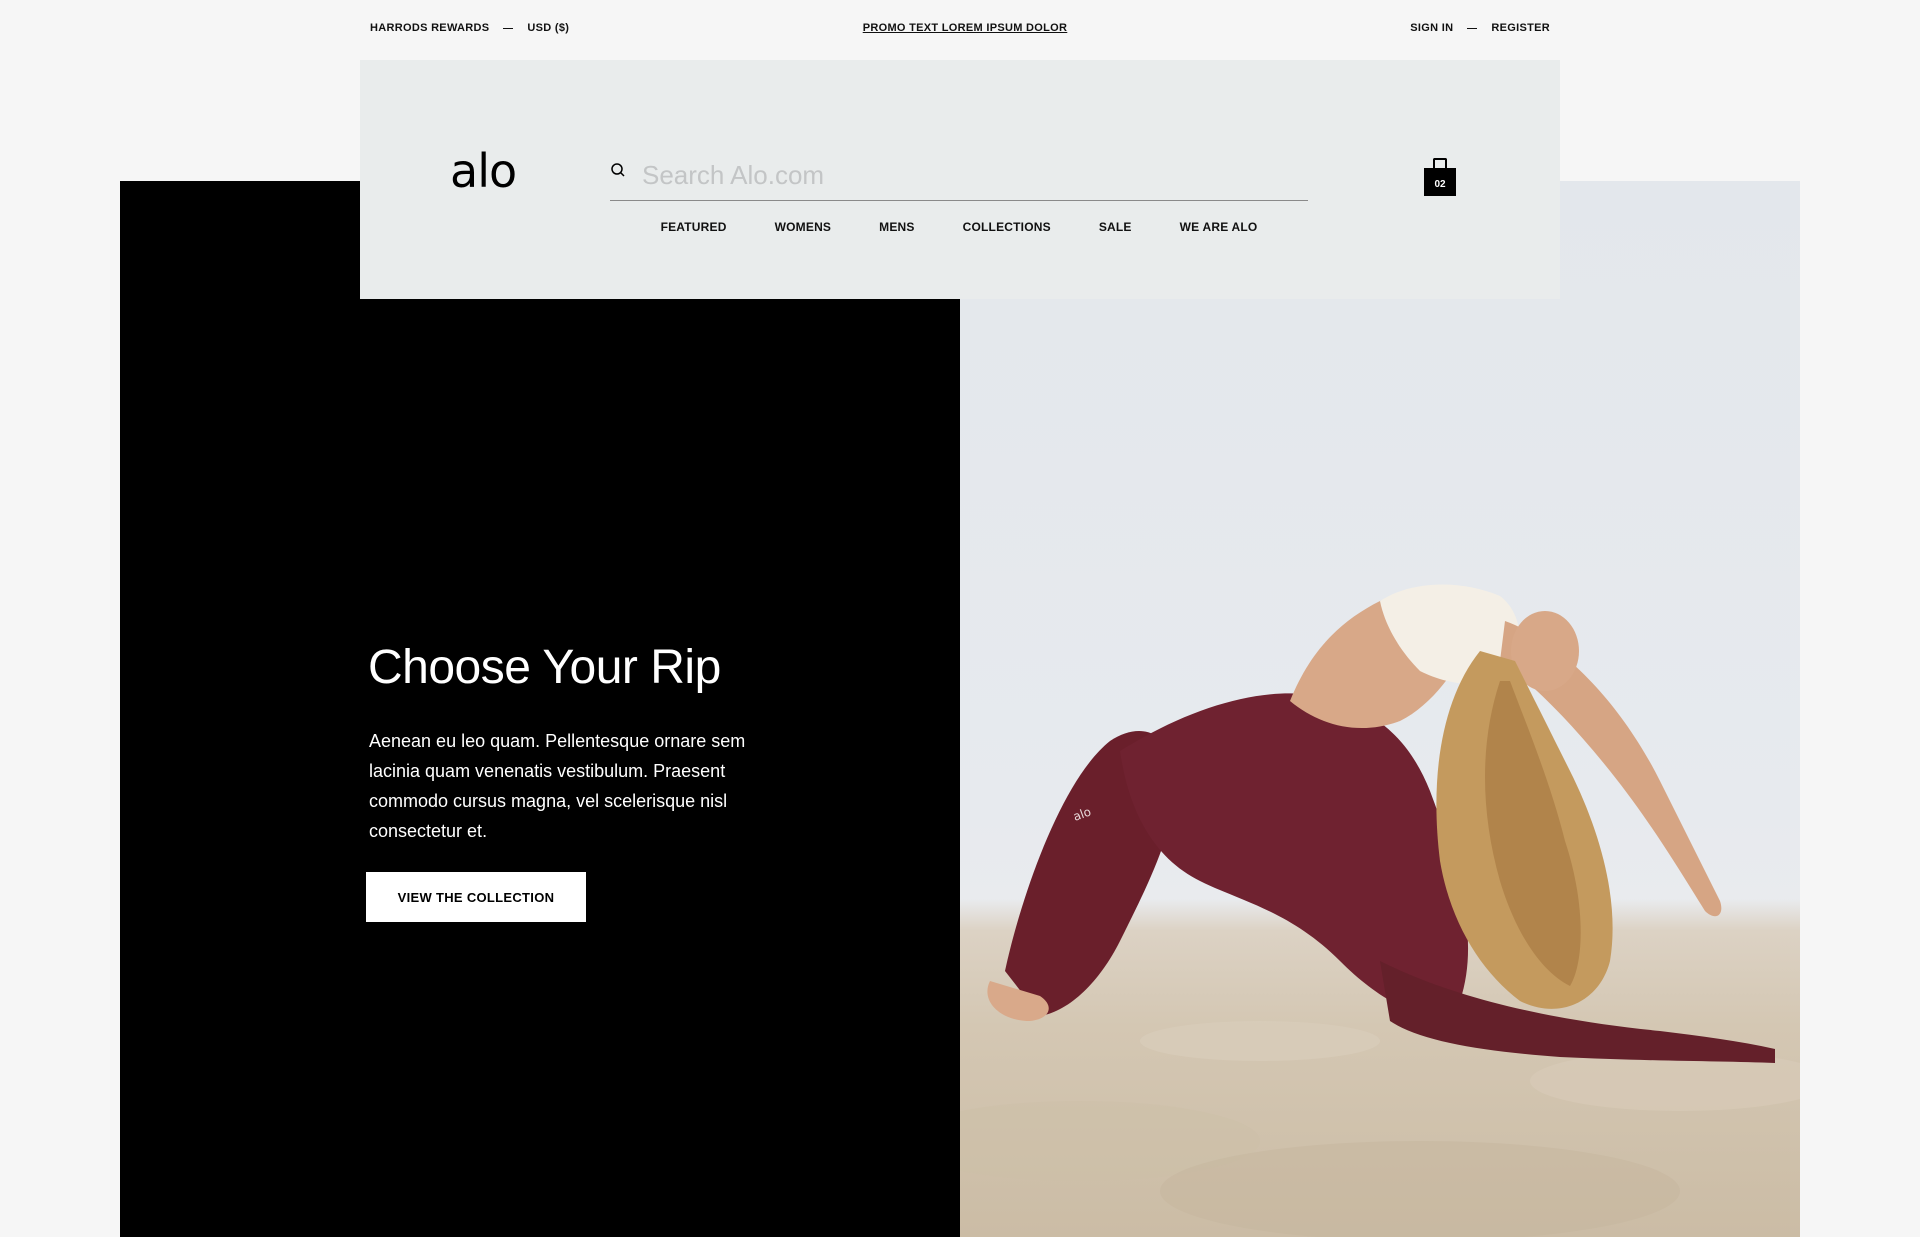 The height and width of the screenshot is (1237, 1920). I want to click on search-bar, so click(959, 178).